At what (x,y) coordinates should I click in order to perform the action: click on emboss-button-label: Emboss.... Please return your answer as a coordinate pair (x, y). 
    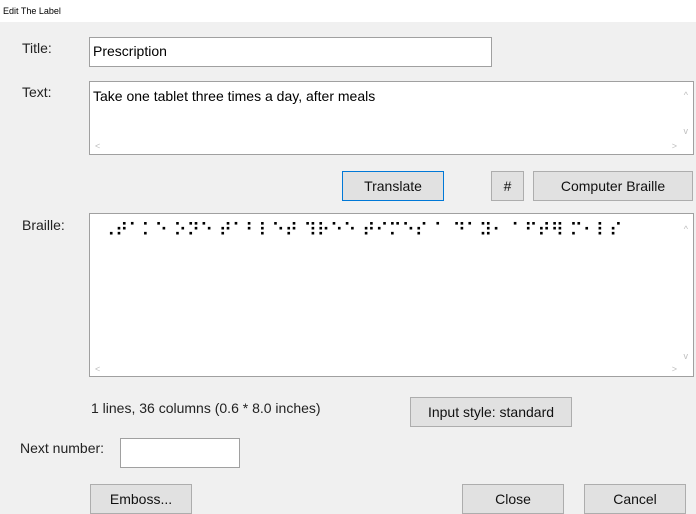
    Looking at the image, I should click on (141, 499).